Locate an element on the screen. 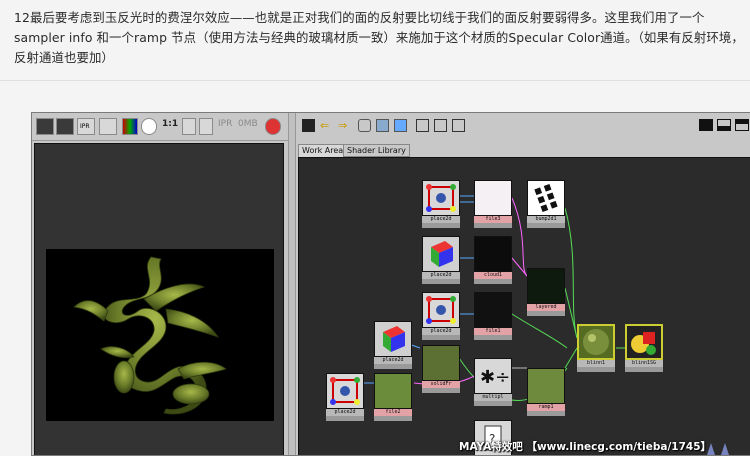 This screenshot has height=456, width=750. node-label: blinn1 is located at coordinates (596, 363).